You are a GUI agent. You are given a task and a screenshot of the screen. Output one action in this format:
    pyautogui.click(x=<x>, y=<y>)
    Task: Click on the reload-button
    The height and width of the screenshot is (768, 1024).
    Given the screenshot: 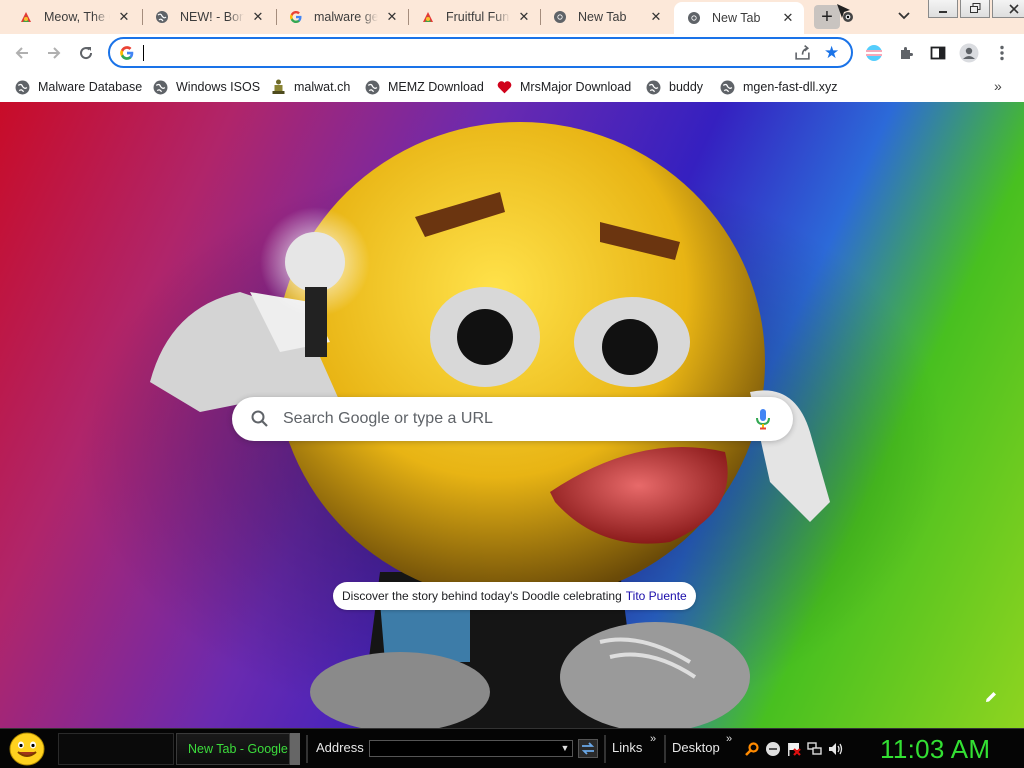 What is the action you would take?
    pyautogui.click(x=86, y=53)
    